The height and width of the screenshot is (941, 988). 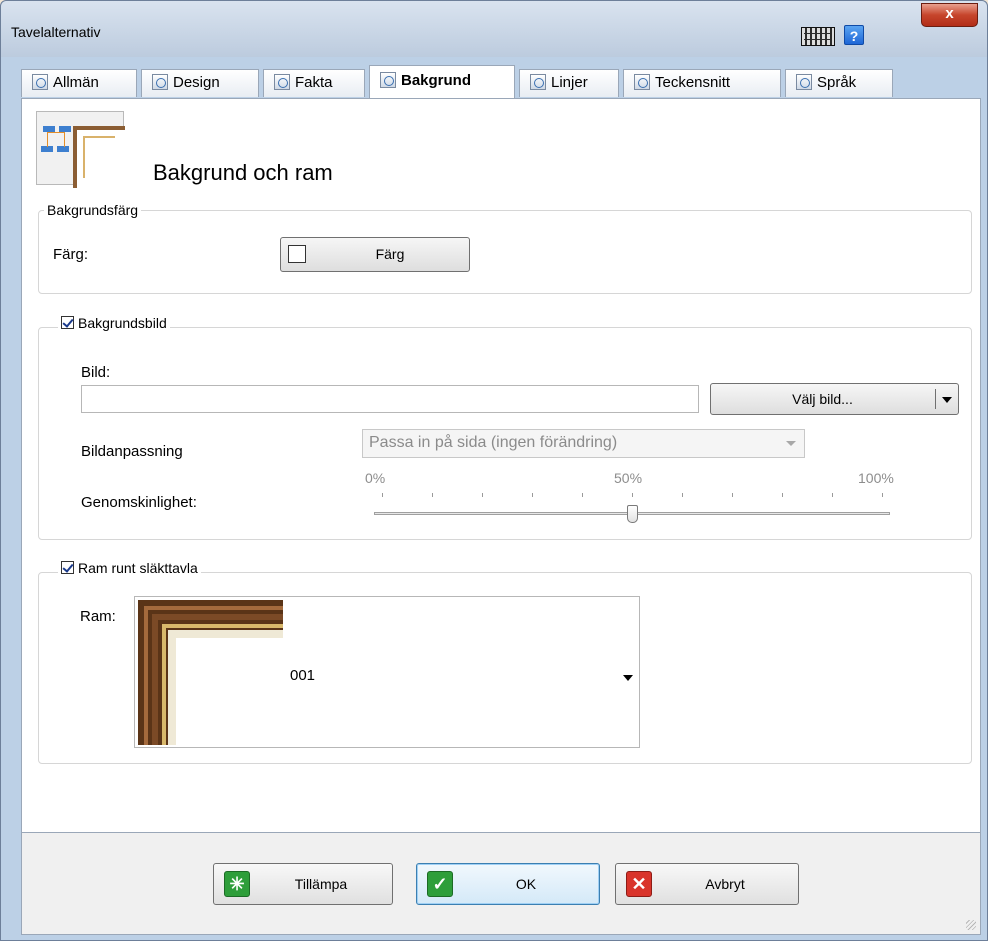 What do you see at coordinates (303, 675) in the screenshot?
I see `frame-value: 001` at bounding box center [303, 675].